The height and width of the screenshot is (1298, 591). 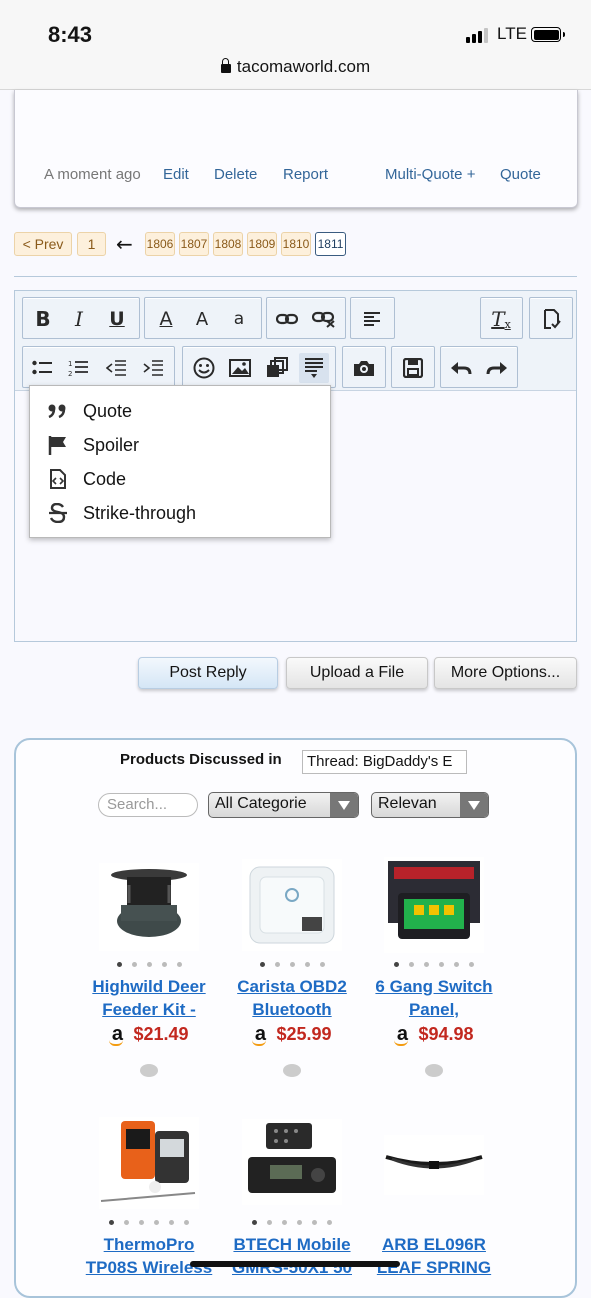 What do you see at coordinates (160, 244) in the screenshot?
I see `page-button: 1806` at bounding box center [160, 244].